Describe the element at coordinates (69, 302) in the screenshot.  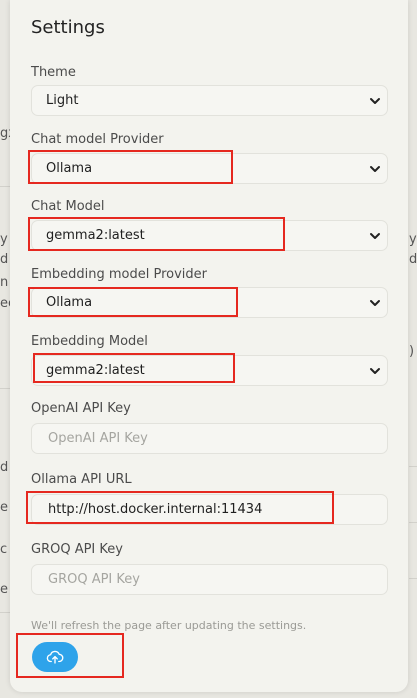
I see `embedding-provider-value: Ollama` at that location.